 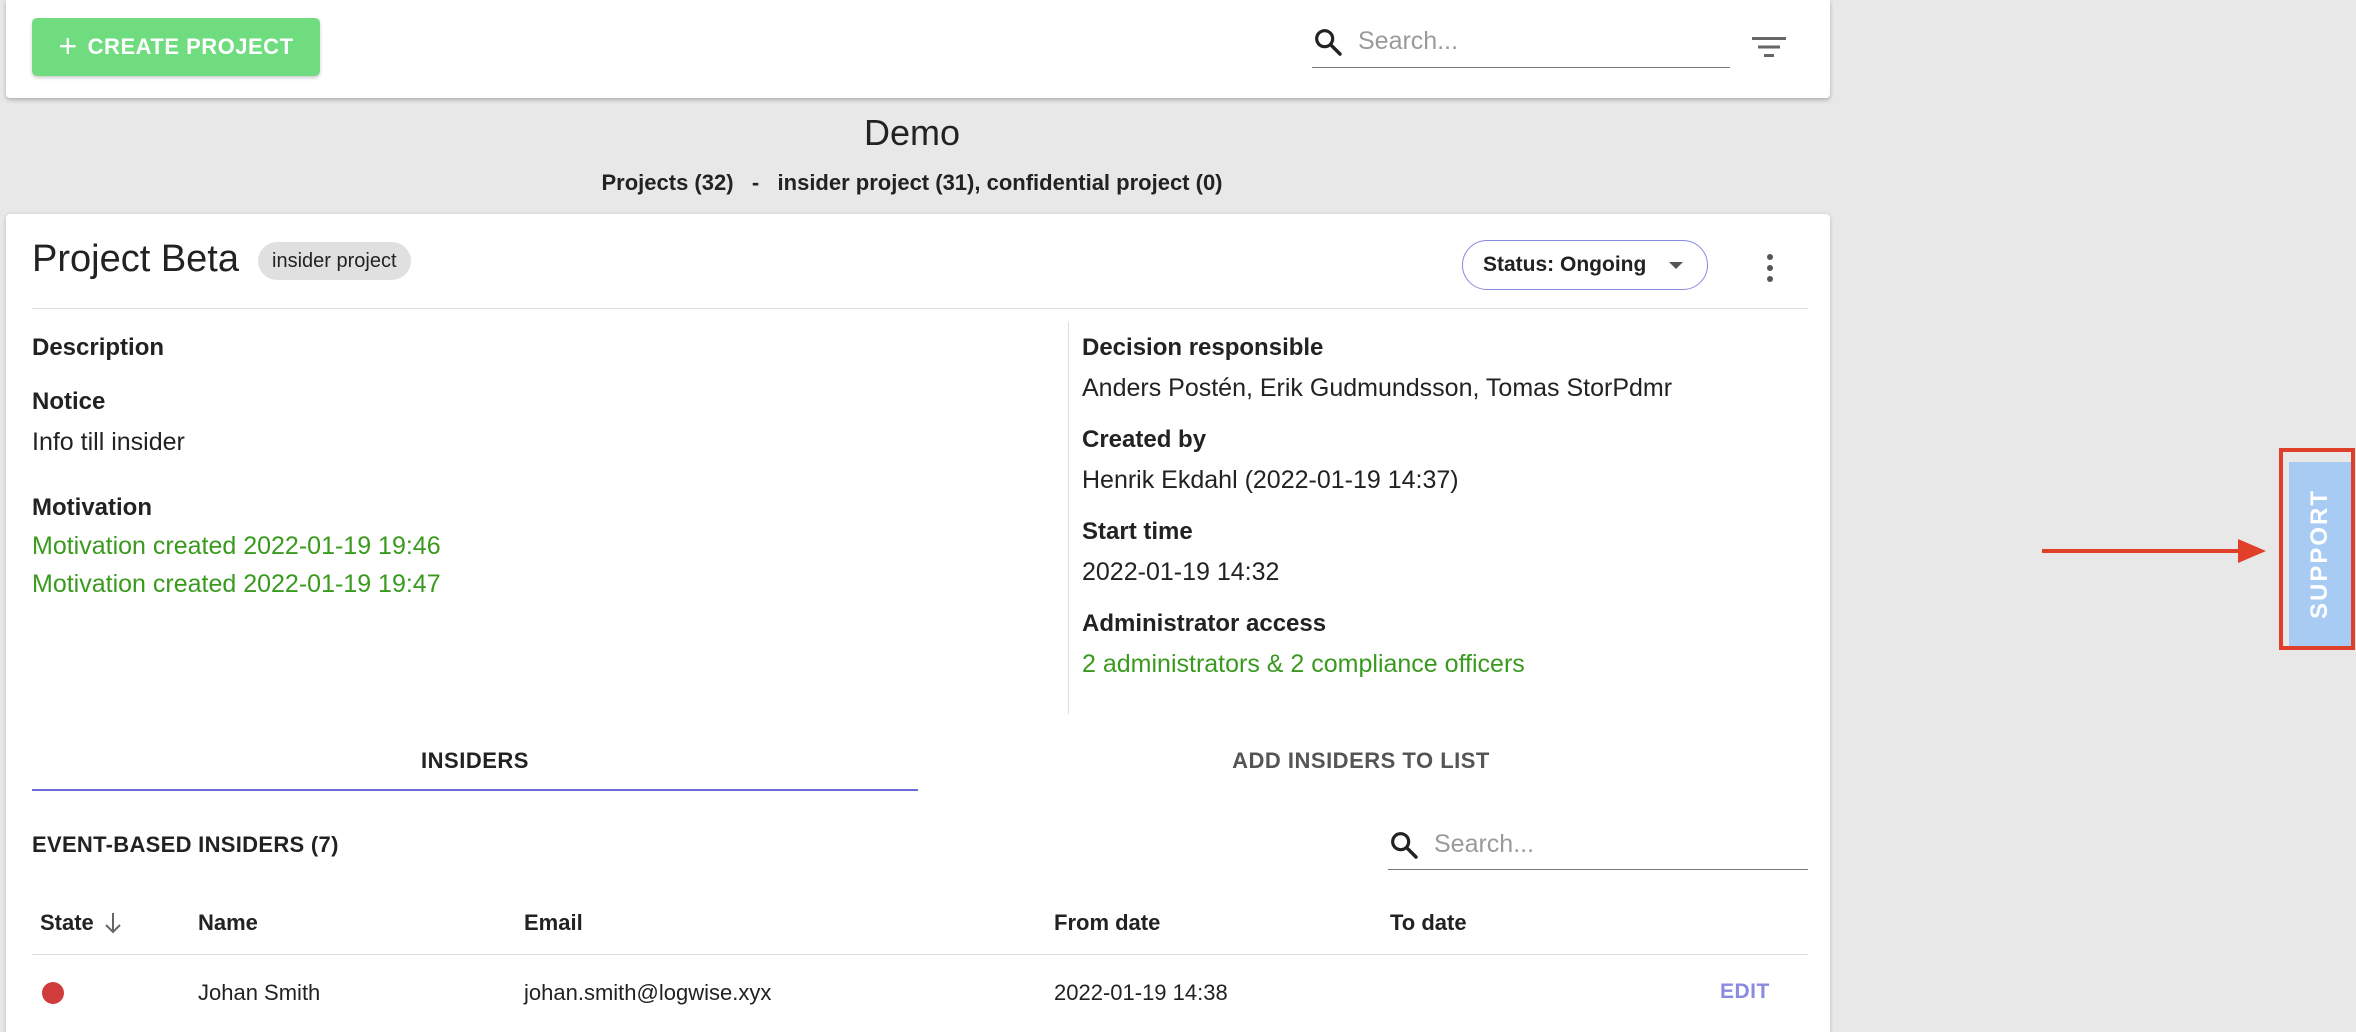 I want to click on support-tab-button: SUPPORT, so click(x=2320, y=554).